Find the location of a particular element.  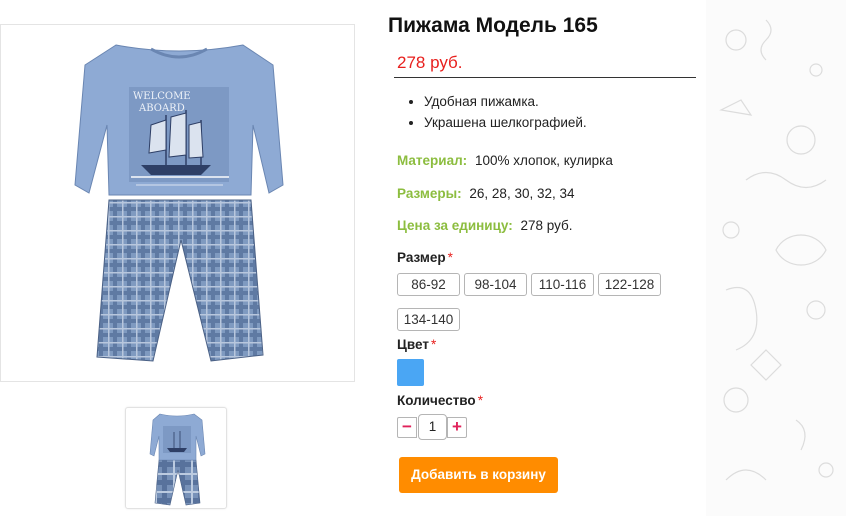

color-label-text: Цвет is located at coordinates (413, 344).